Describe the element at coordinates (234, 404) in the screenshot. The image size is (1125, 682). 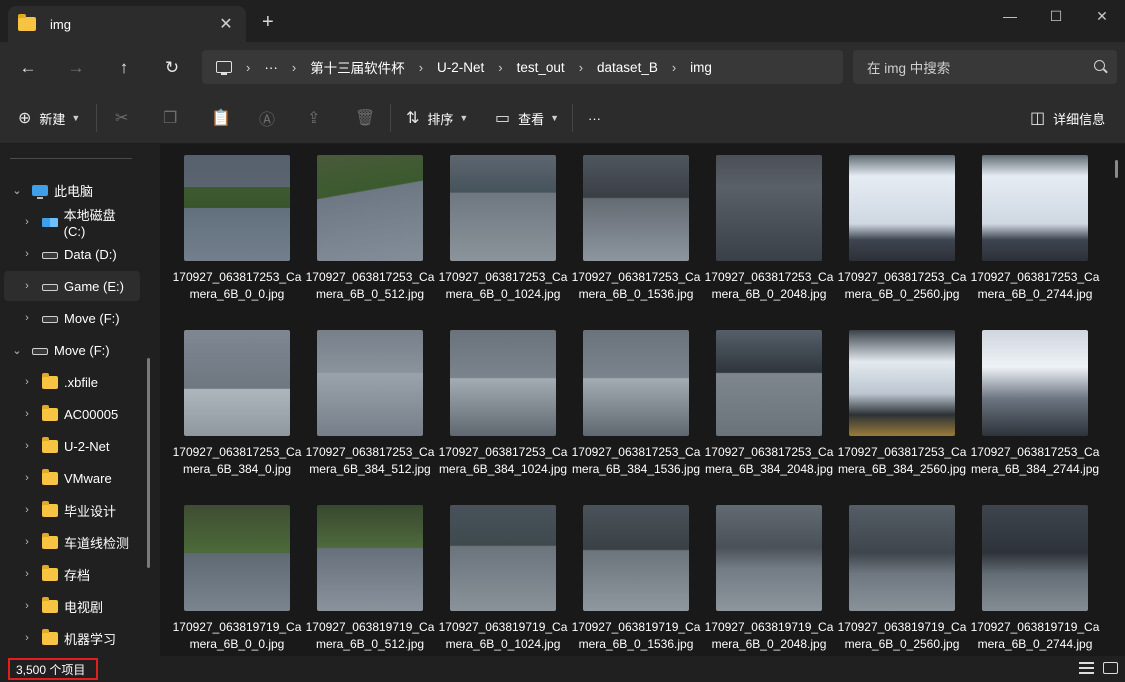
I see `file-tile: 170927_063817253_Camera_6B_384_0.jpg` at that location.